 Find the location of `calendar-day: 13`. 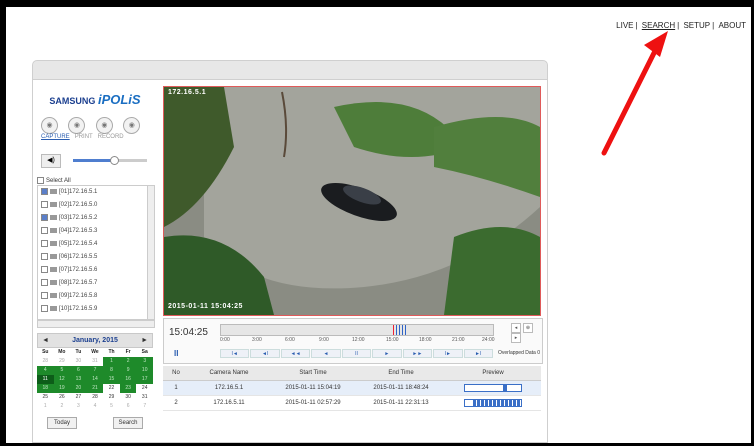

calendar-day: 13 is located at coordinates (78, 379).